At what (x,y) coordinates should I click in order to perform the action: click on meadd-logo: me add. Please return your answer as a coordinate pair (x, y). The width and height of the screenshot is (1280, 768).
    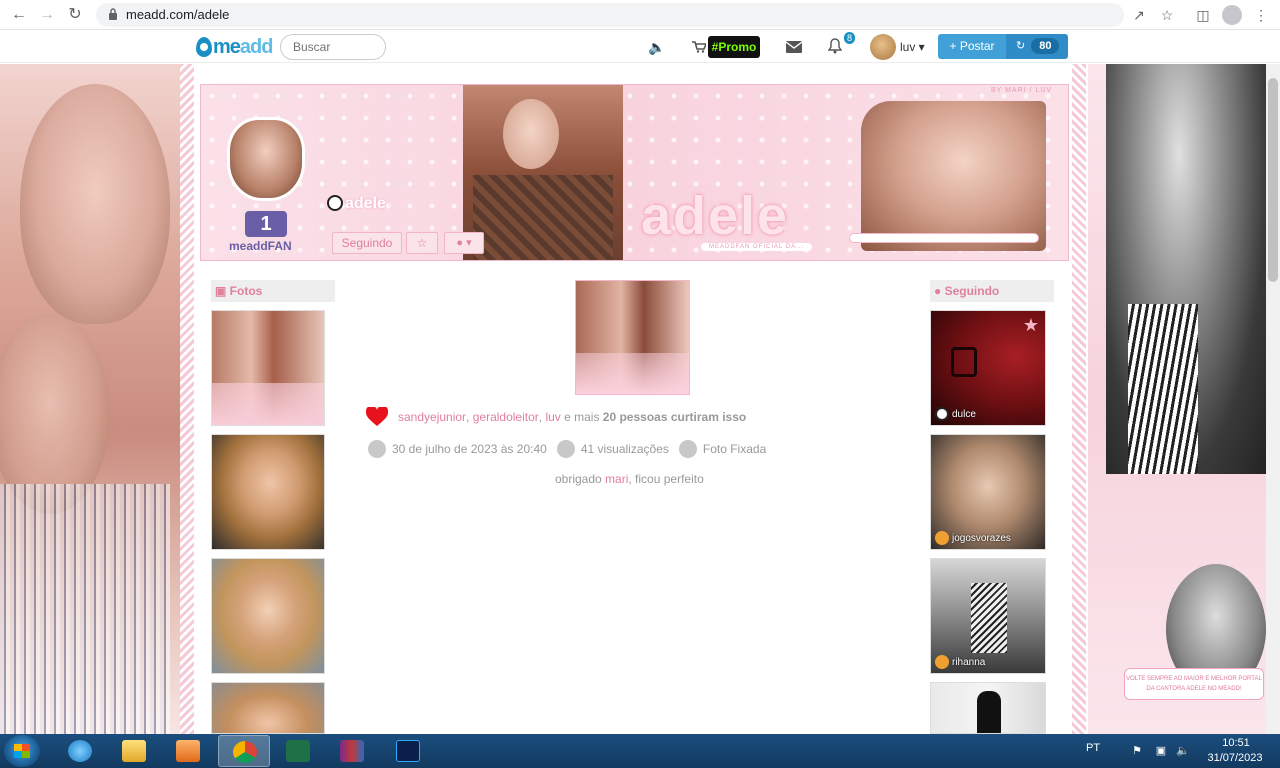
    Looking at the image, I should click on (234, 47).